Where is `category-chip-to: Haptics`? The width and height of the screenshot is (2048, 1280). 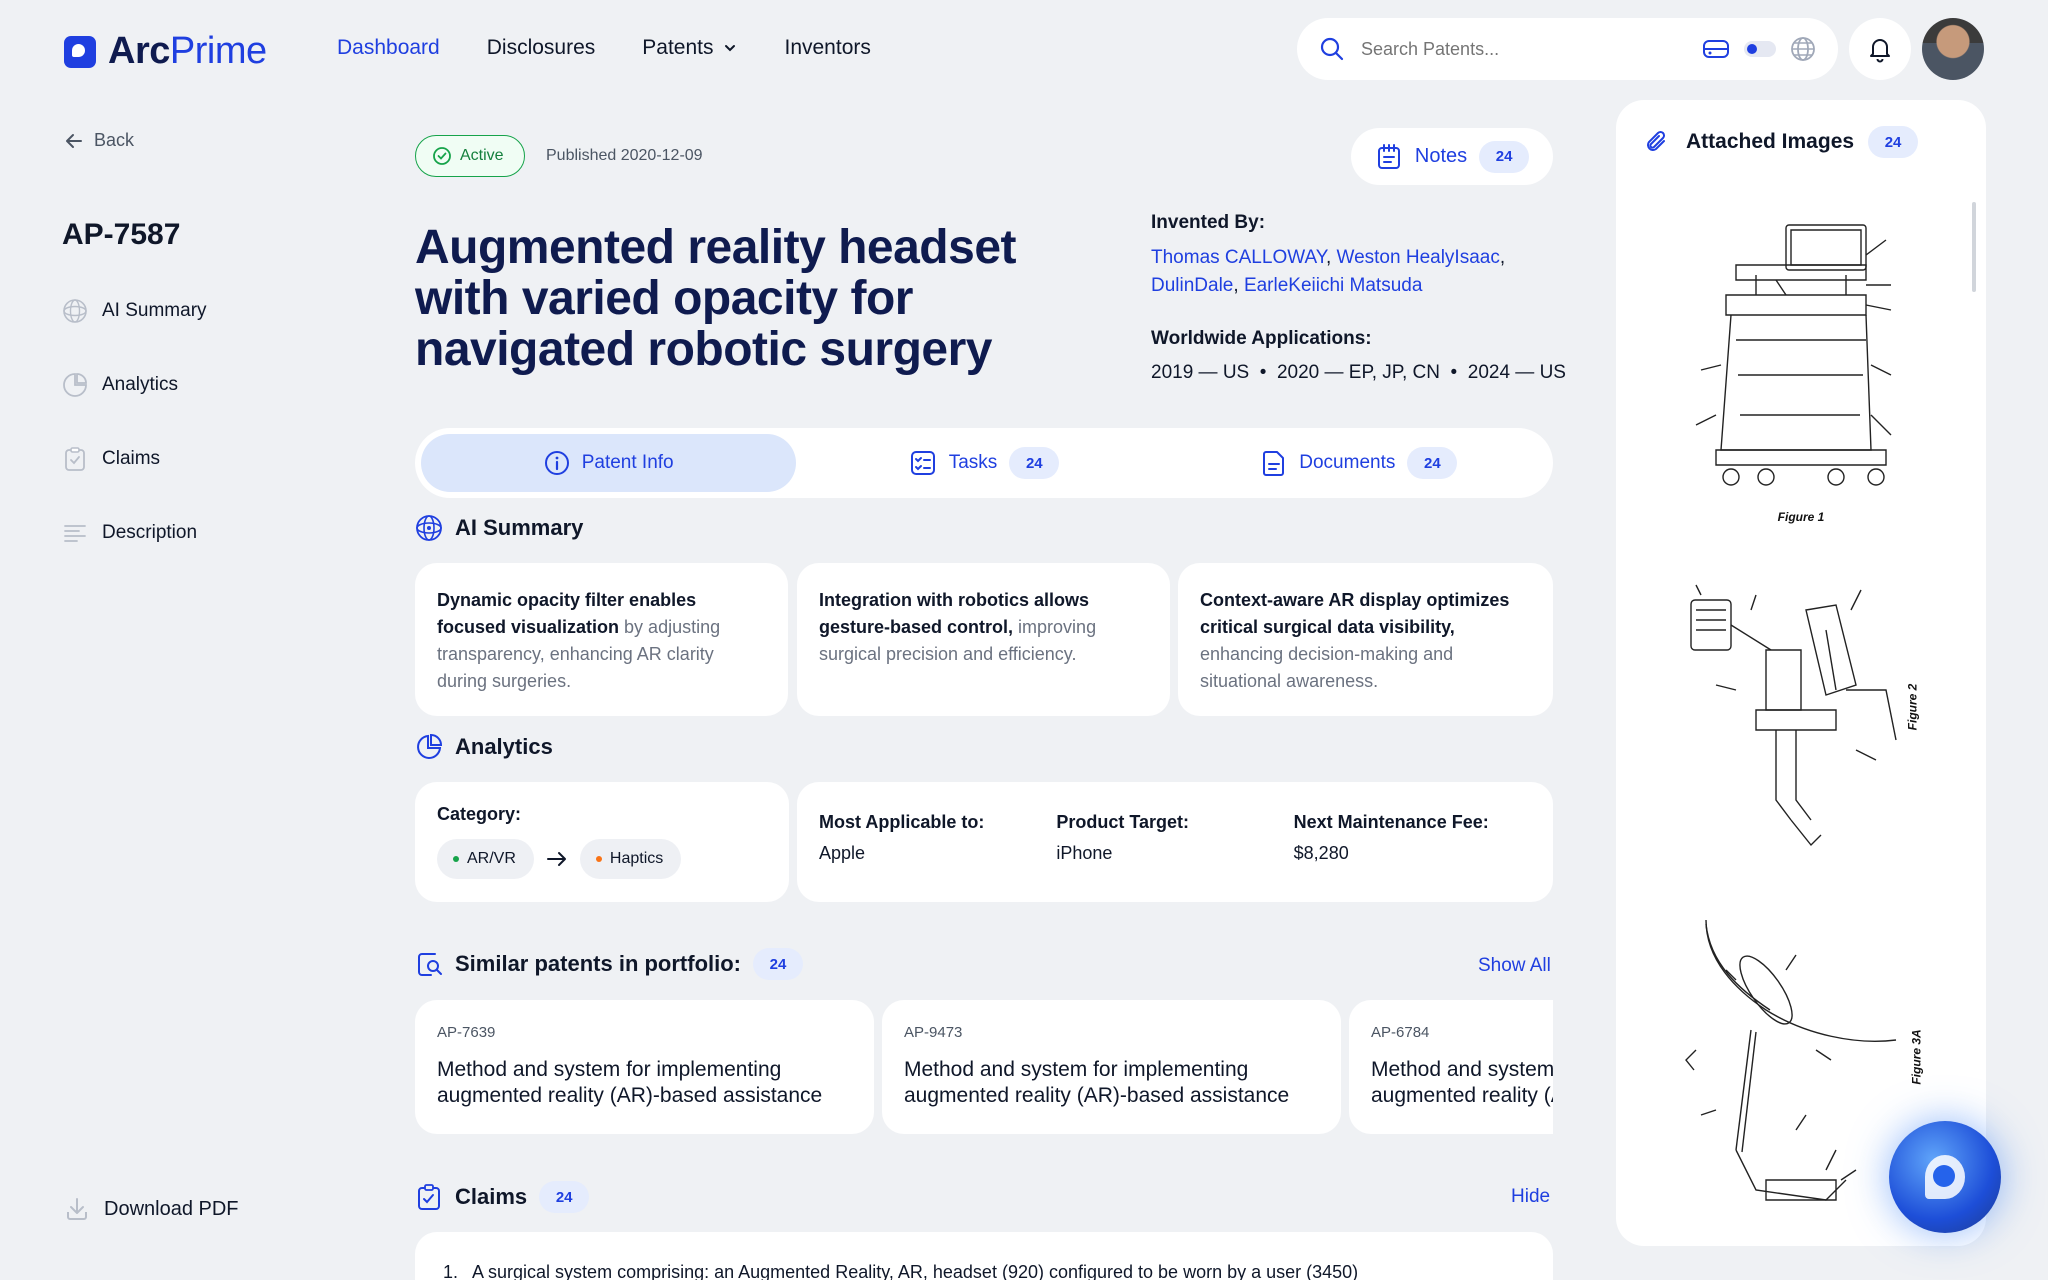
category-chip-to: Haptics is located at coordinates (630, 859).